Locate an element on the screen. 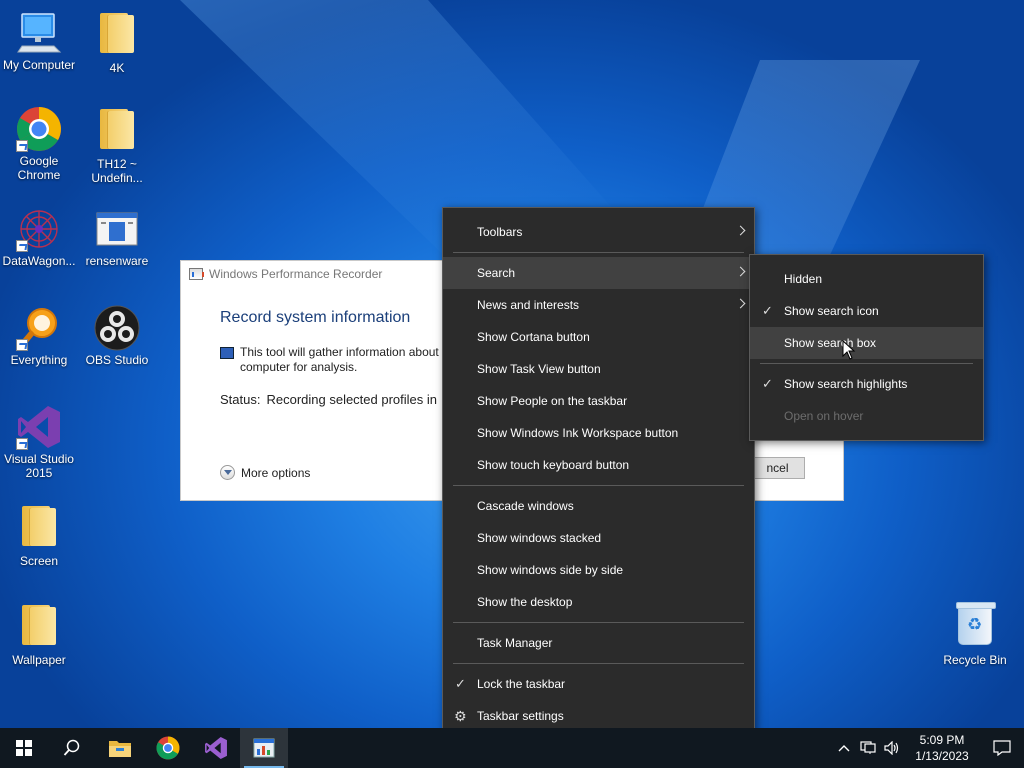  menu-item-show-windows-side-by-side: Show windows side by side is located at coordinates (598, 570).